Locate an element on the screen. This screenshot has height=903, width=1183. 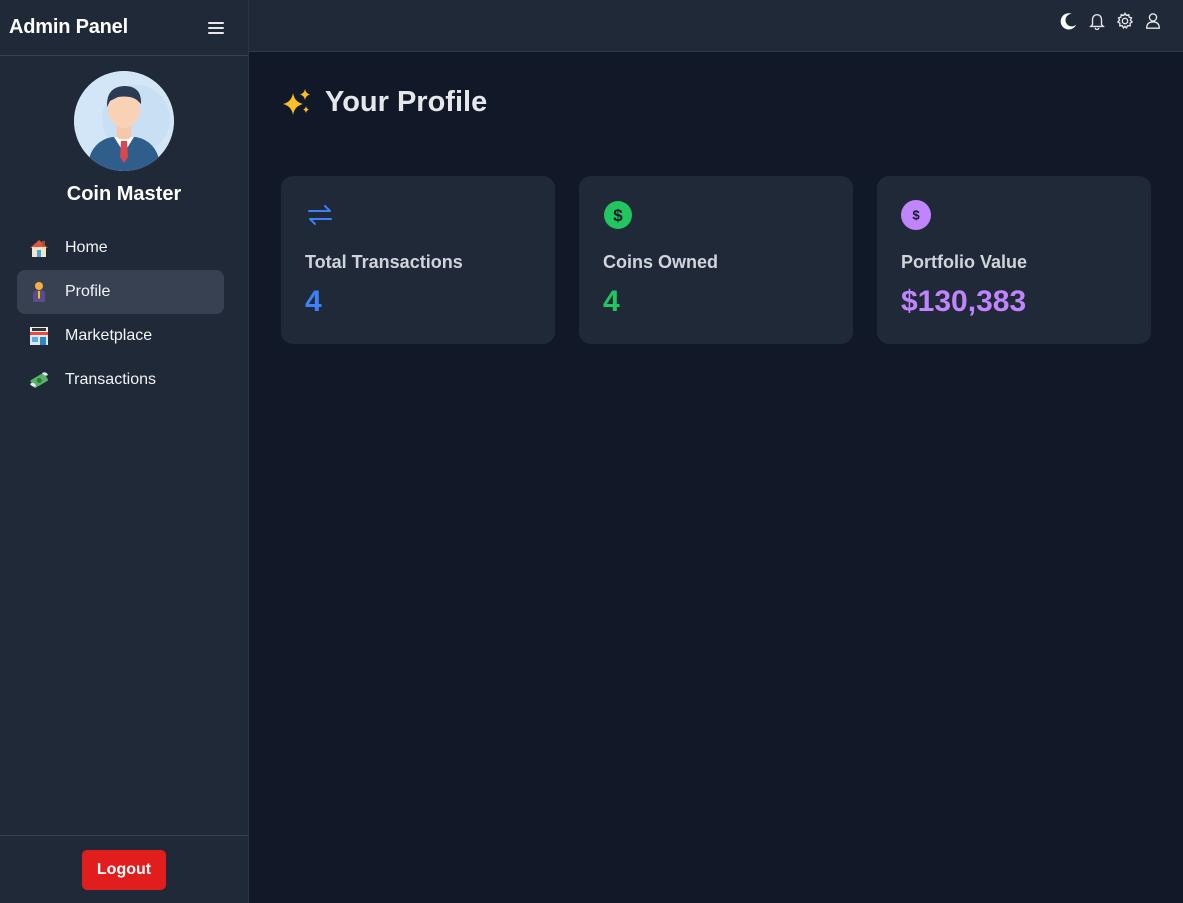
stat-card-portfolio-value: $ Portfolio Value $130,383 is located at coordinates (1014, 260).